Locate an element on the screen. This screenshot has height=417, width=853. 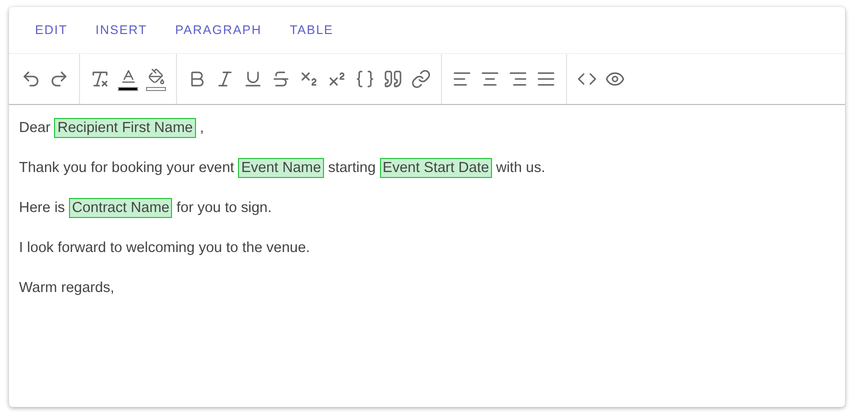
menu-tab: PARAGRAPH is located at coordinates (218, 30).